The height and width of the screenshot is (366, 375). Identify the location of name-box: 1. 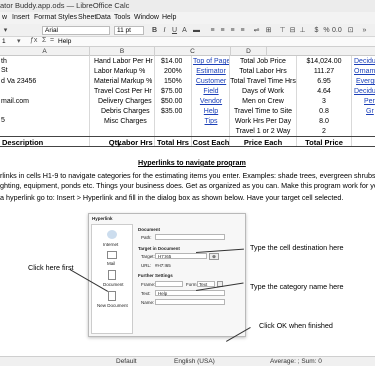
(4, 41).